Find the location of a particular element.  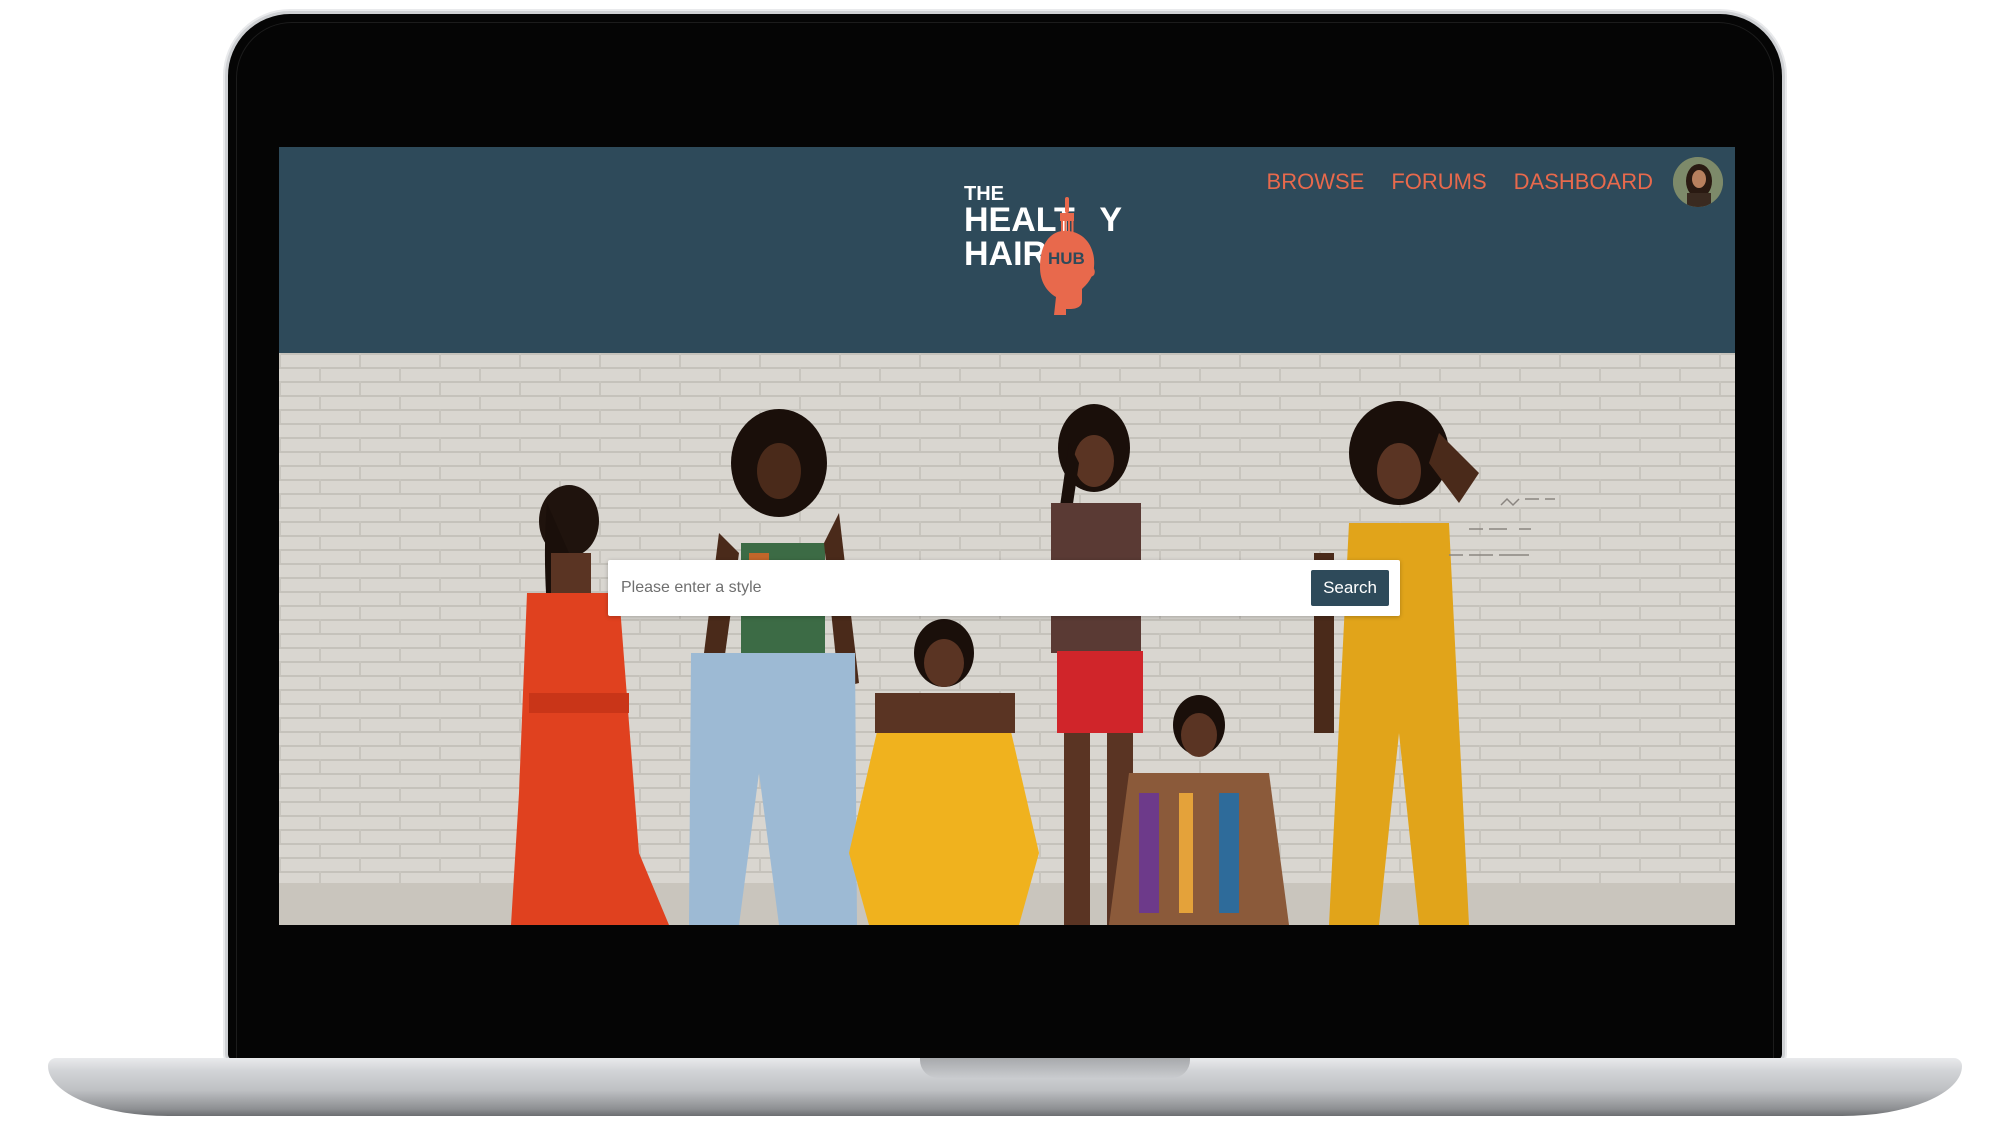

site-logo: THE HEALTHY HAIR HUB is located at coordinates (1043, 253).